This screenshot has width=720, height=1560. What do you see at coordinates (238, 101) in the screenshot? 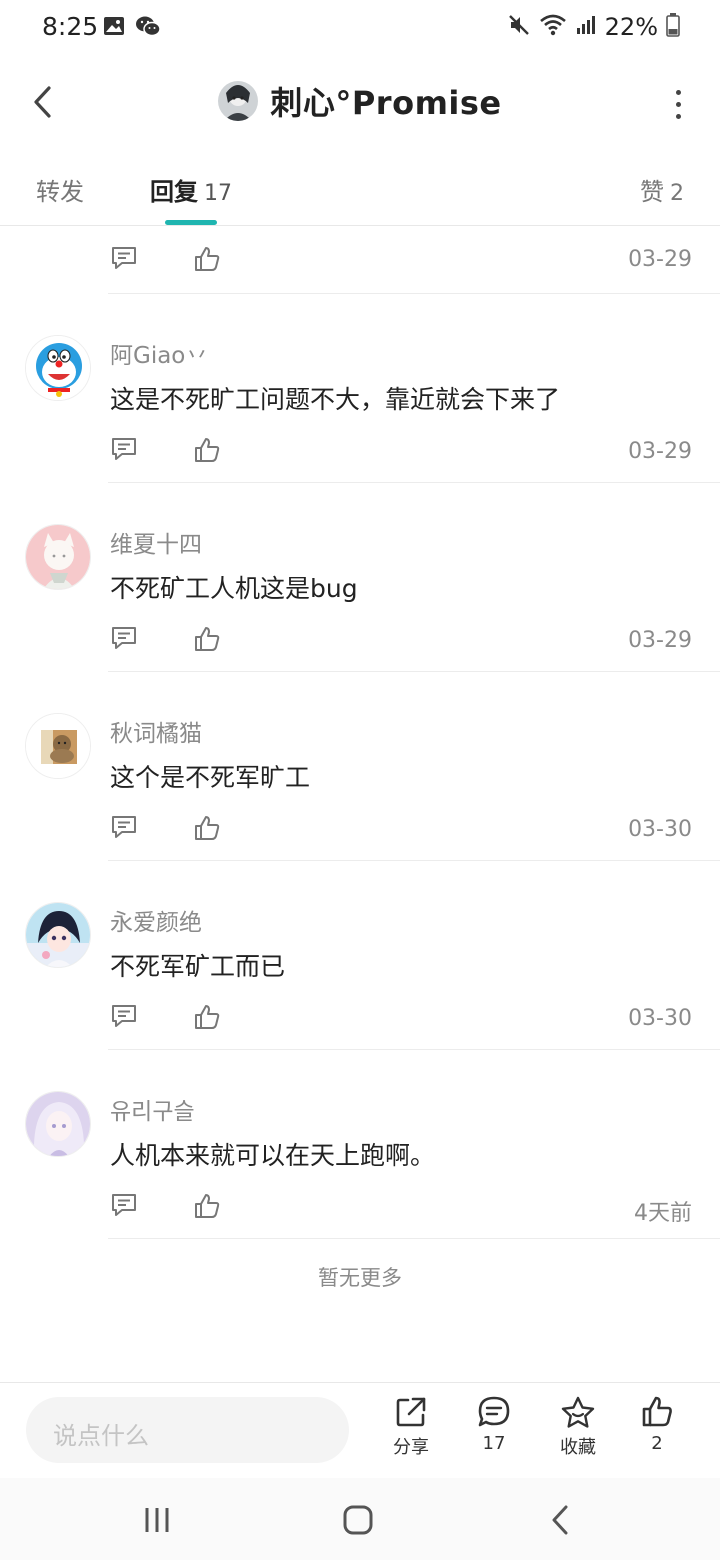
I see `author-avatar` at bounding box center [238, 101].